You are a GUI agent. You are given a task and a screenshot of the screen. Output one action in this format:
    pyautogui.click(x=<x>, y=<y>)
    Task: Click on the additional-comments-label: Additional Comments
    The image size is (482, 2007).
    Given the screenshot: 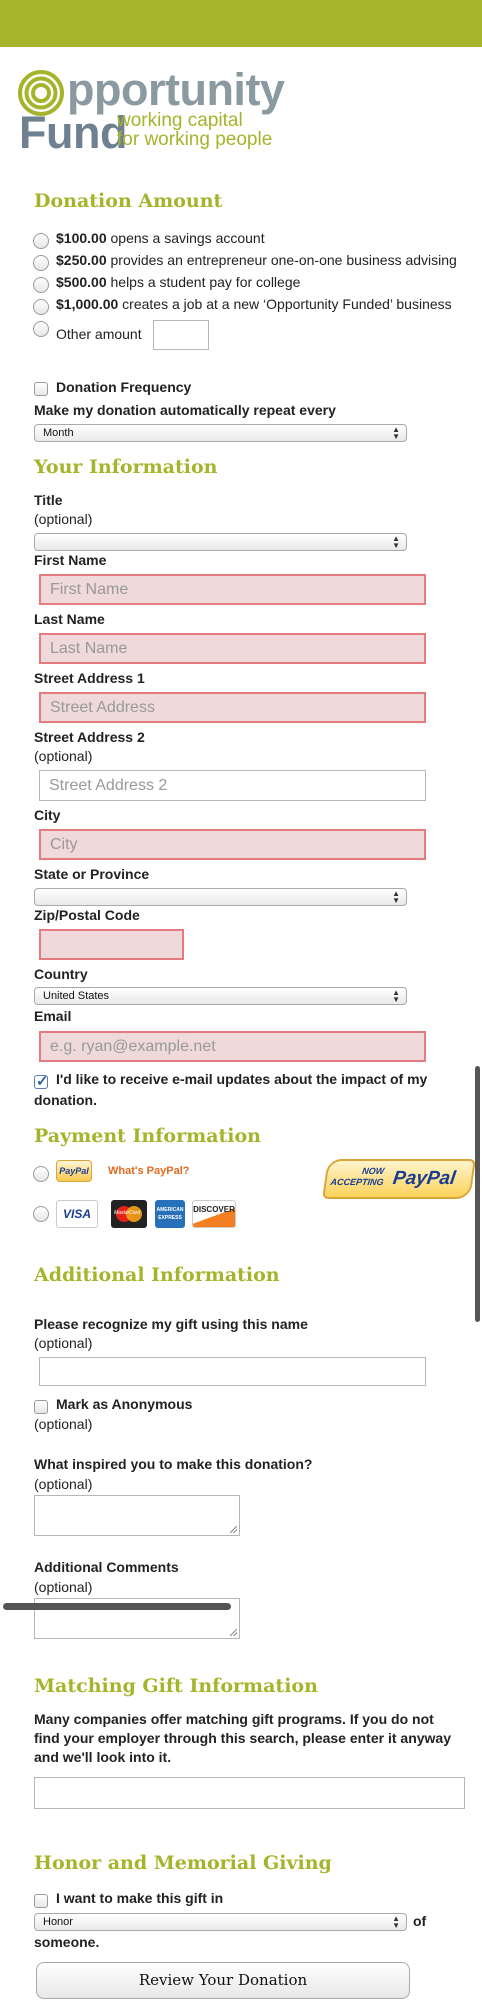 What is the action you would take?
    pyautogui.click(x=106, y=1567)
    